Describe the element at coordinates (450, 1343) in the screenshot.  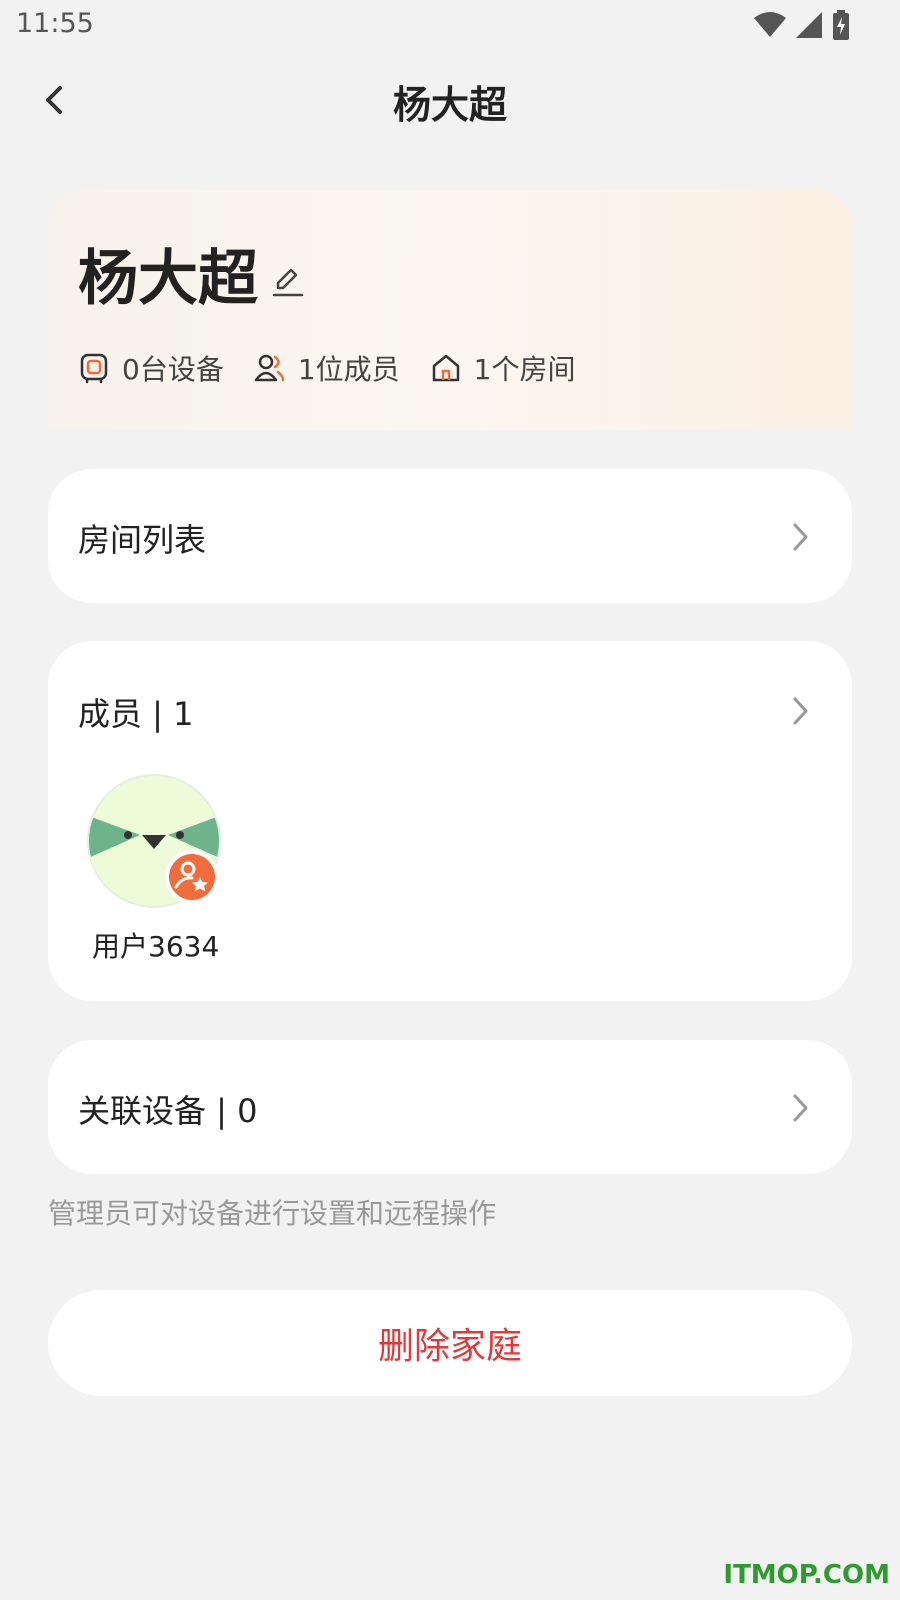
I see `delete-family-button: 删除家庭` at that location.